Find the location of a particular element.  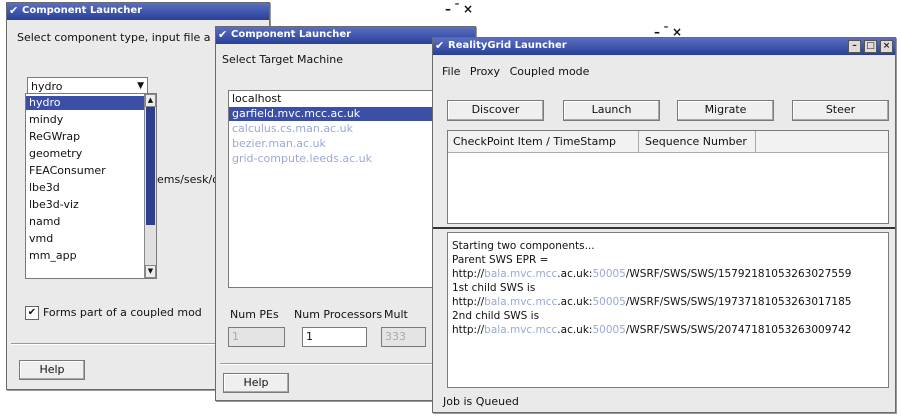

coupled-model-checkbox: ✔ is located at coordinates (32, 313).